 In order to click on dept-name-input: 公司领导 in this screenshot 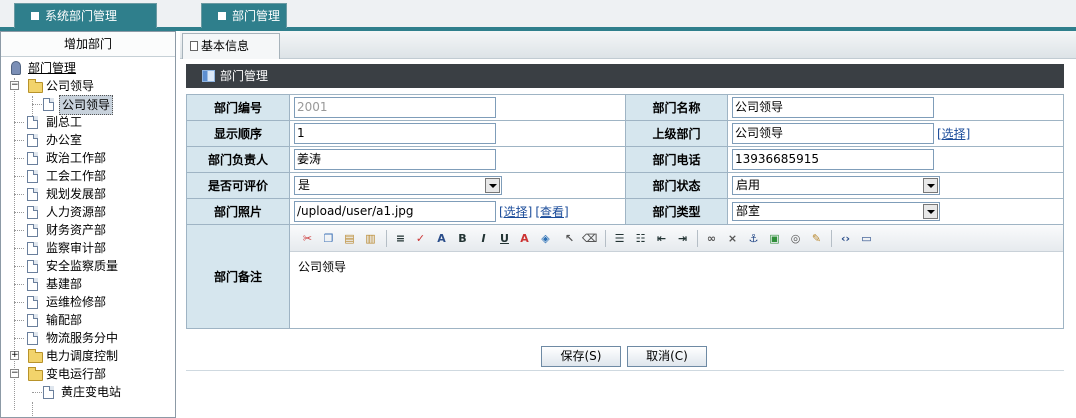, I will do `click(833, 107)`.